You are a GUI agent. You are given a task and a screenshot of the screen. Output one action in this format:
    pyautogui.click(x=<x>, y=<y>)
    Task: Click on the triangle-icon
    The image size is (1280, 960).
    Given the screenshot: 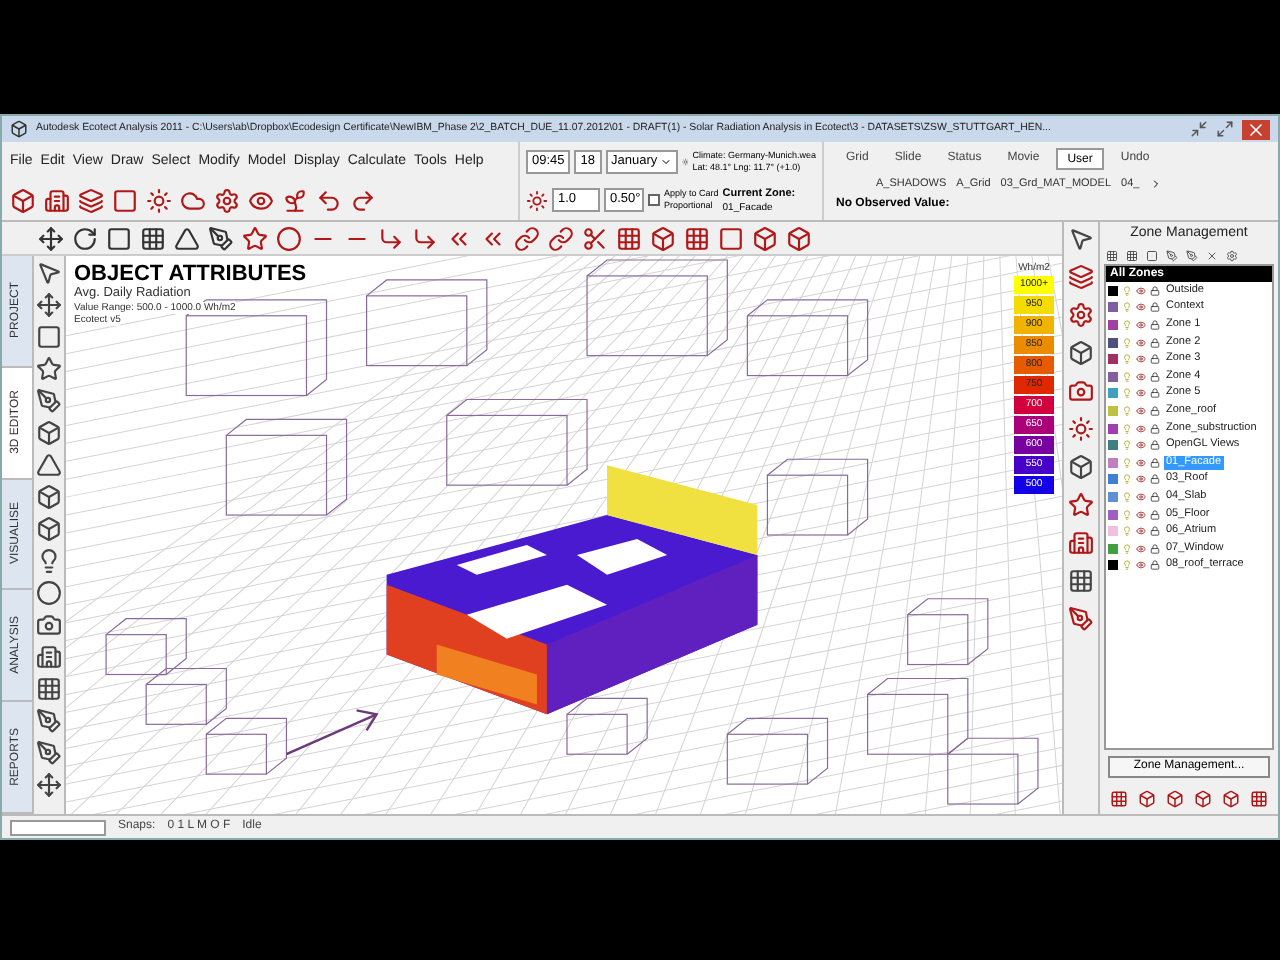 What is the action you would take?
    pyautogui.click(x=187, y=238)
    